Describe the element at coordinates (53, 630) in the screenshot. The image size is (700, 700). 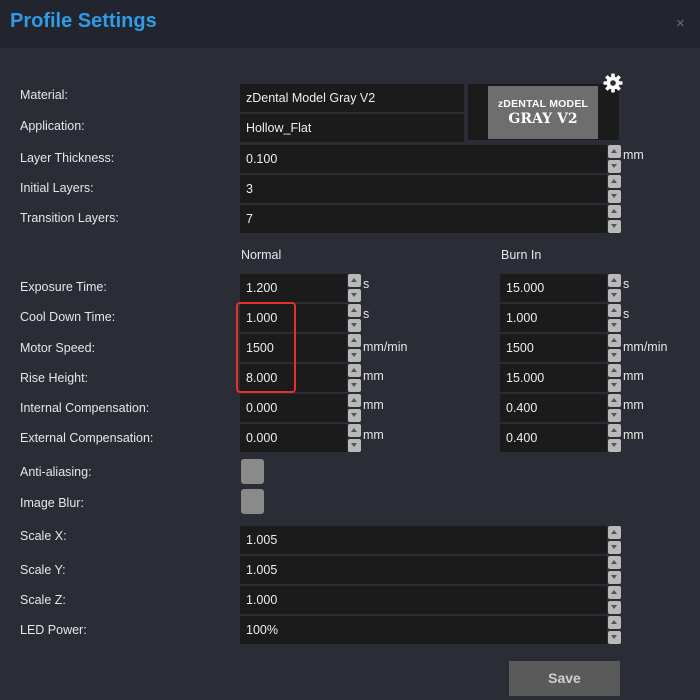
I see `led-power-label: LED Power:` at that location.